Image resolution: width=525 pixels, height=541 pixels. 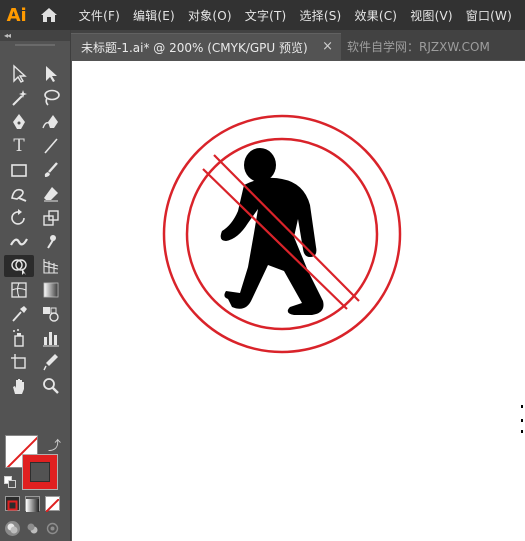 I want to click on draw-normal-button, so click(x=12, y=528).